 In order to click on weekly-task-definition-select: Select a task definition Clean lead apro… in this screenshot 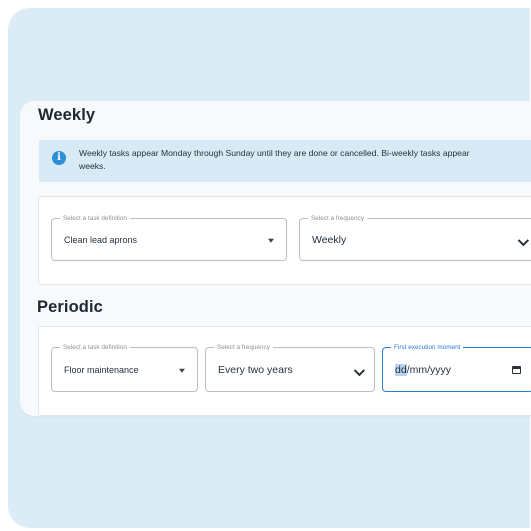, I will do `click(169, 237)`.